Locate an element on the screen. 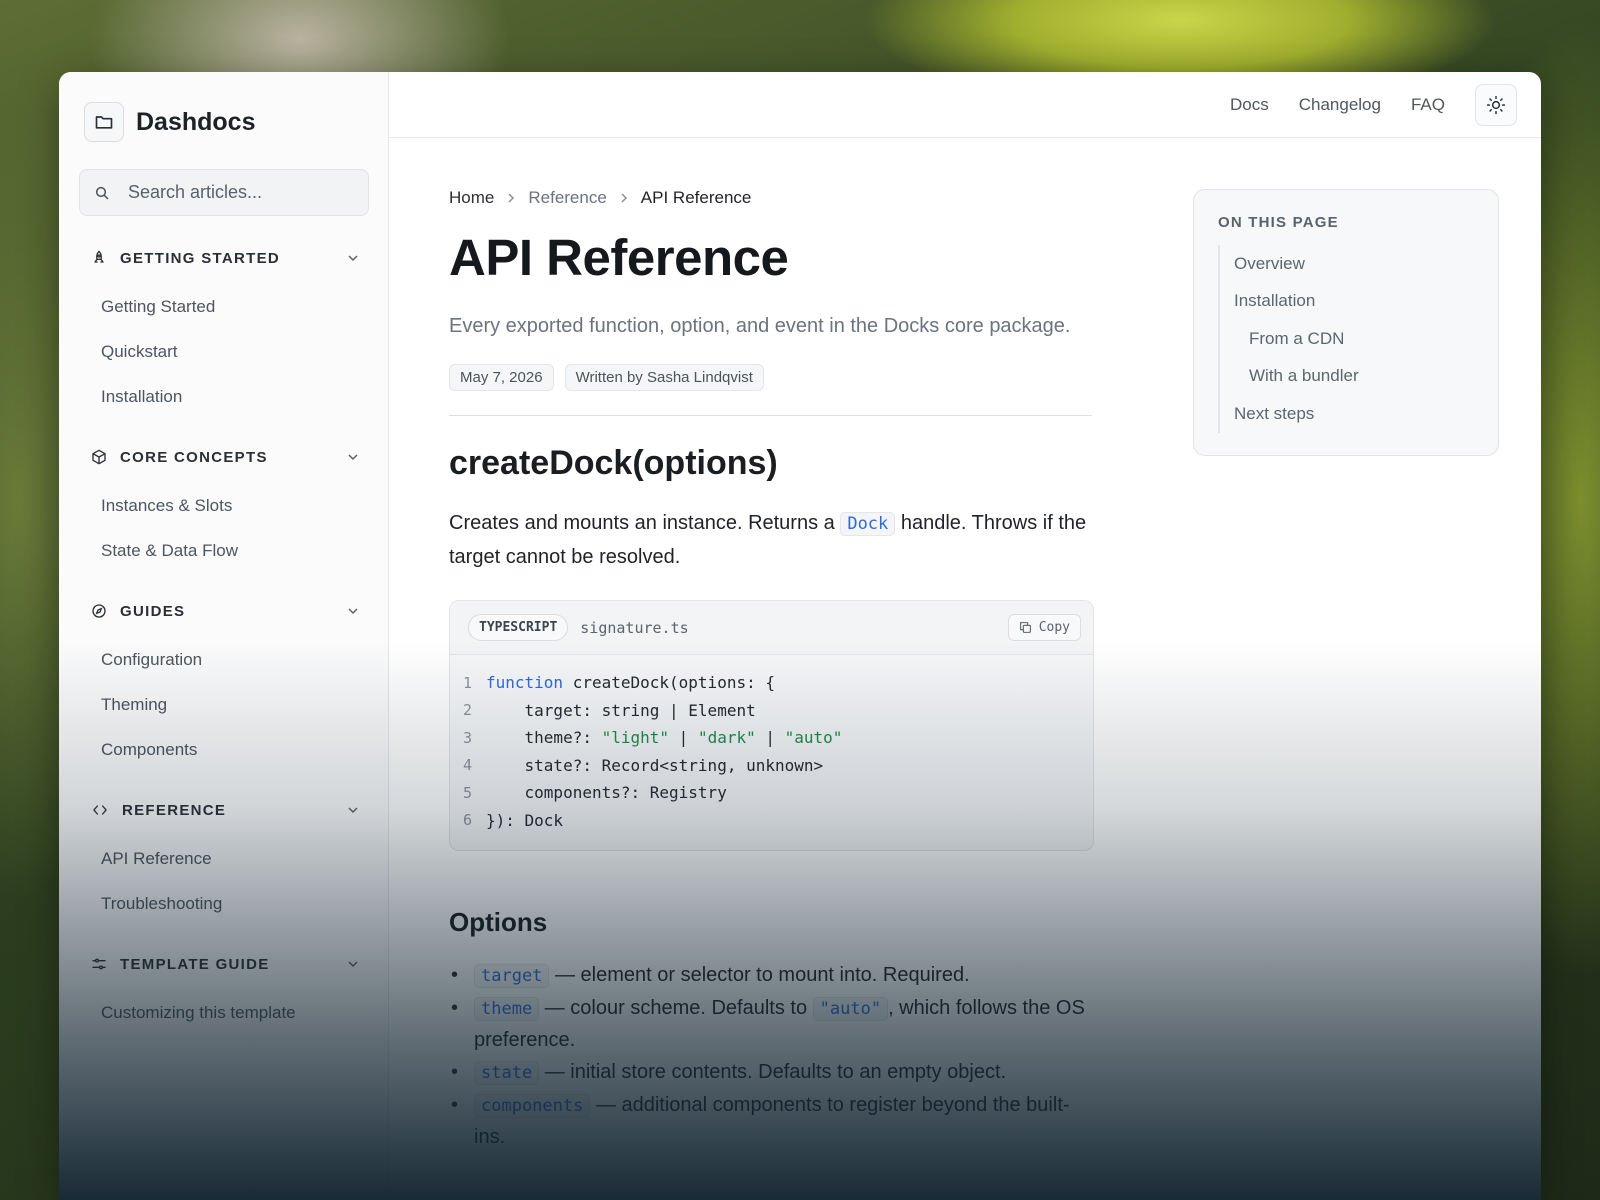  sidebar-section-header: GETTING STARTED is located at coordinates (224, 258).